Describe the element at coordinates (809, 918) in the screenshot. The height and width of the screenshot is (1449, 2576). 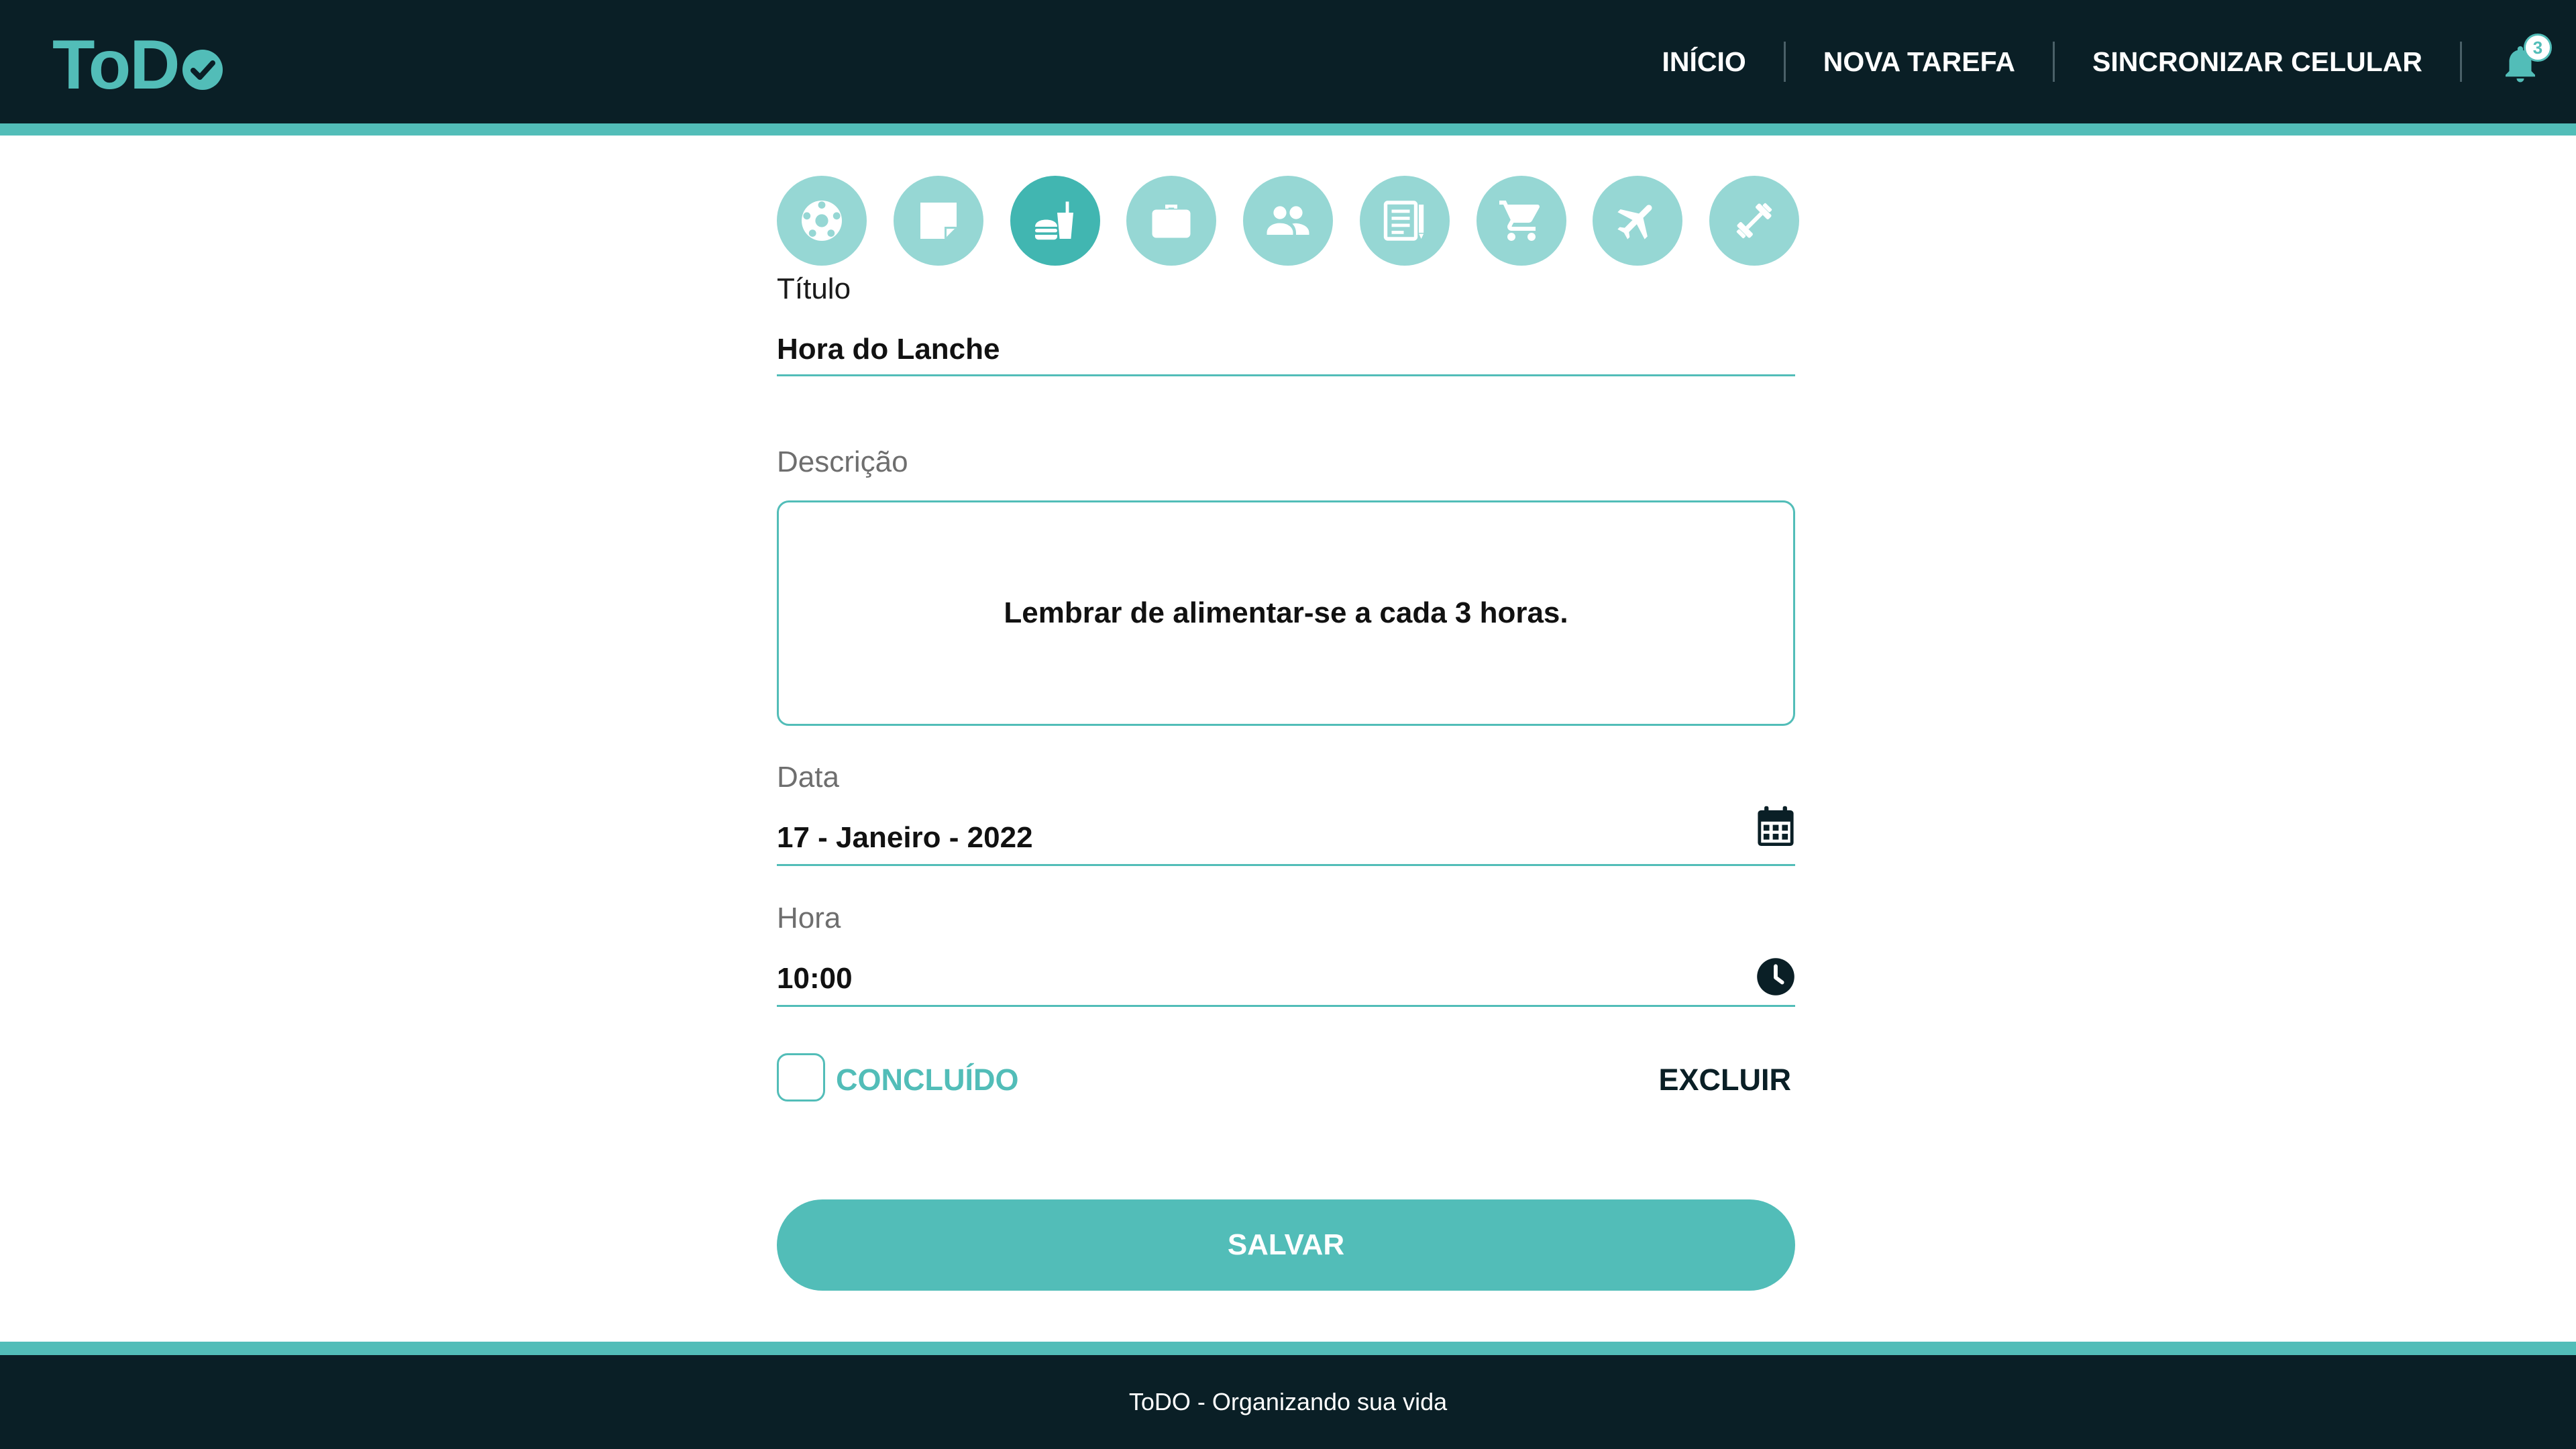
I see `time-label: Hora` at that location.